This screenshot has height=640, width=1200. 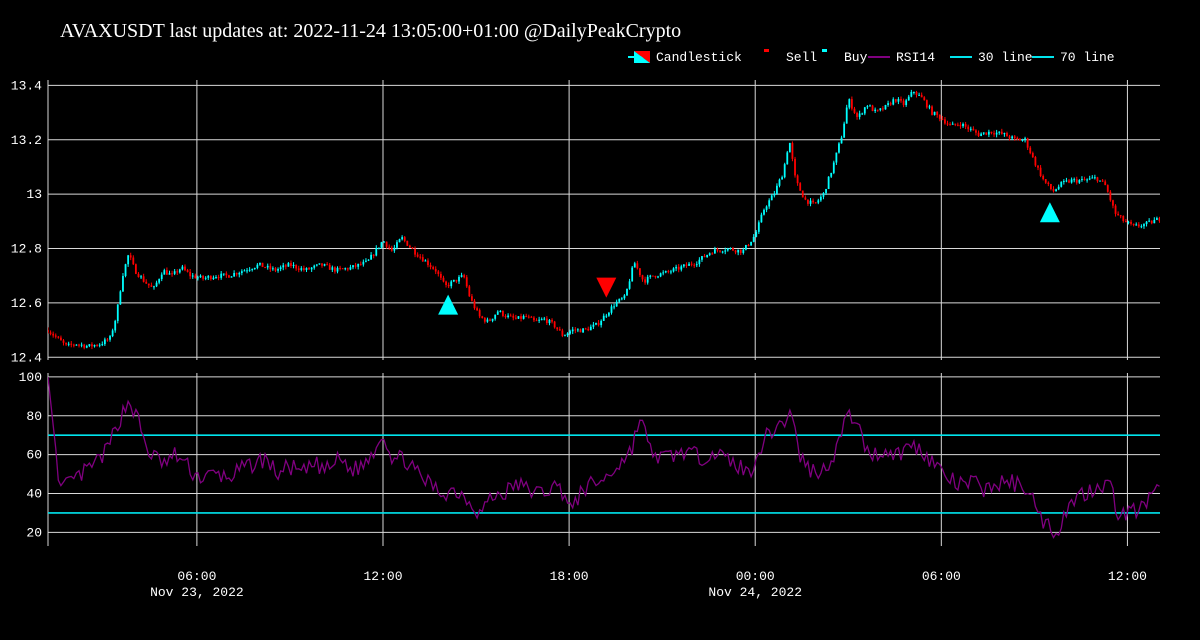 I want to click on legend-label: 30 line, so click(x=1005, y=57).